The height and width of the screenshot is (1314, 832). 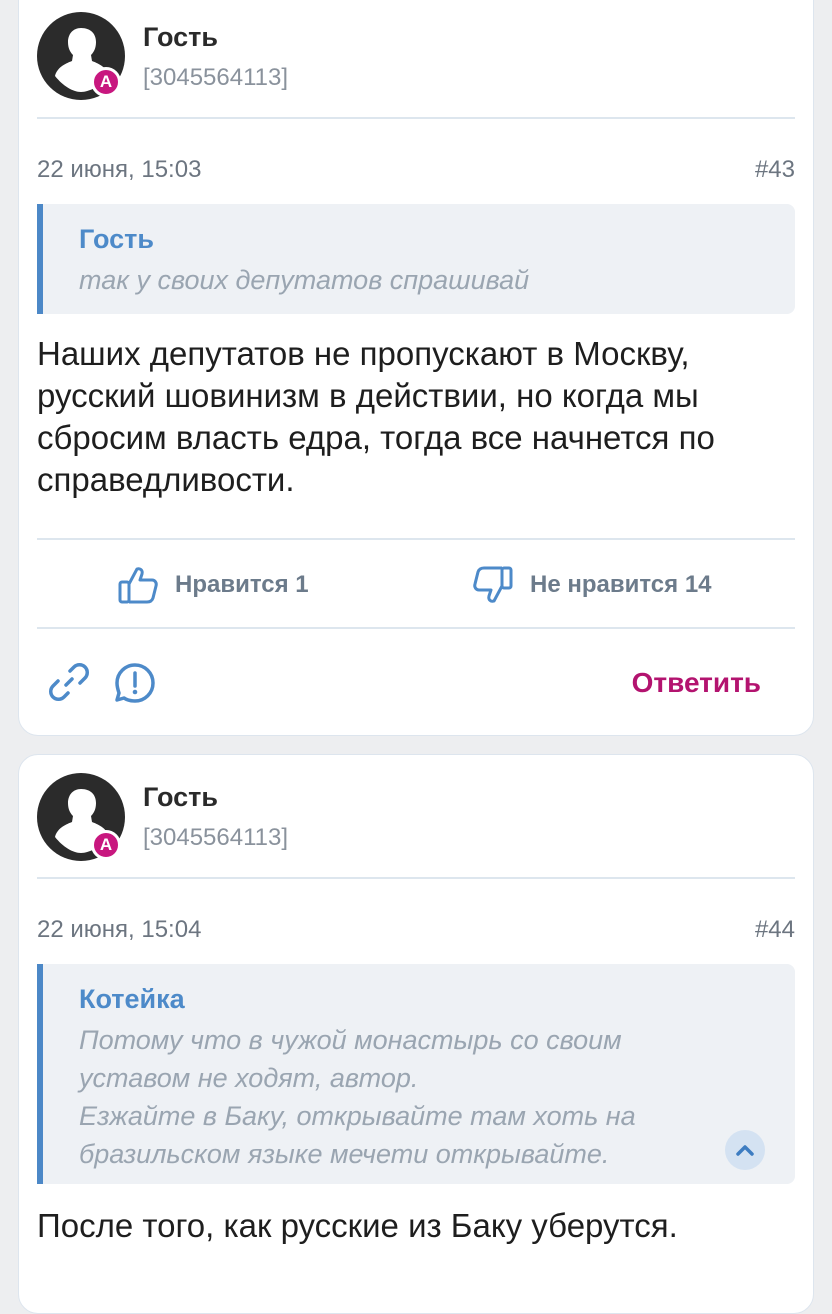 What do you see at coordinates (775, 170) in the screenshot?
I see `post-number: #43` at bounding box center [775, 170].